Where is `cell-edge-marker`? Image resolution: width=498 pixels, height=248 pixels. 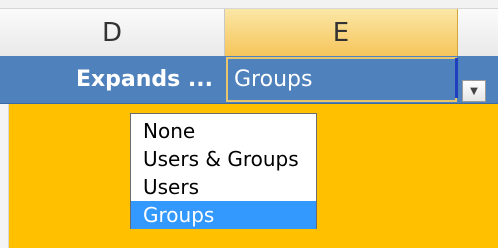 cell-edge-marker is located at coordinates (456, 78).